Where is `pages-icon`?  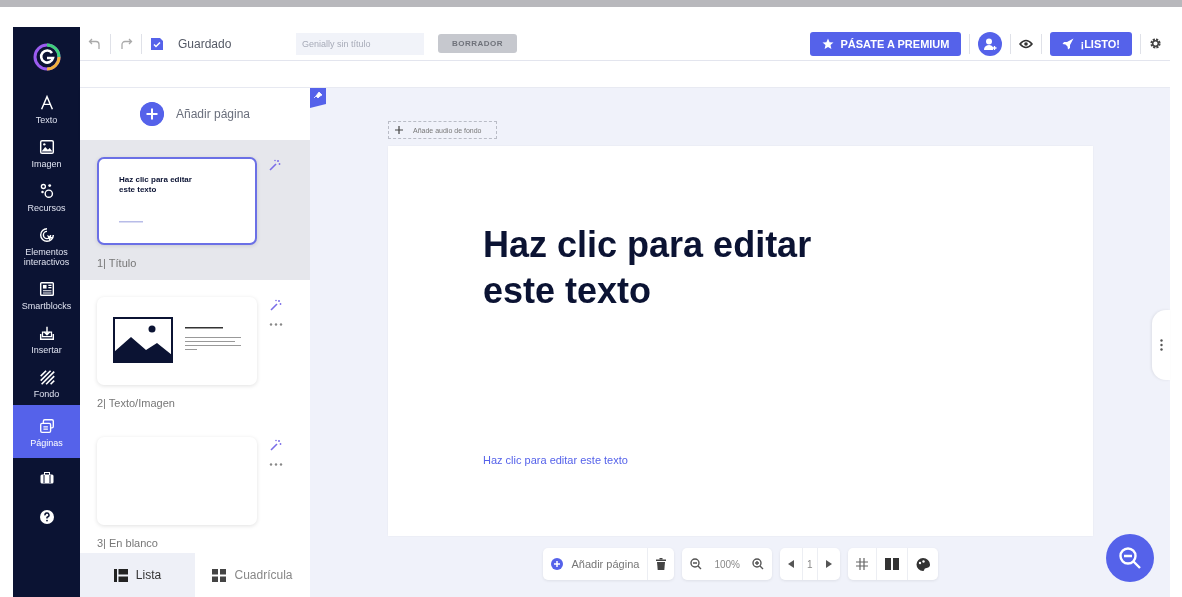
pages-icon is located at coordinates (46, 426).